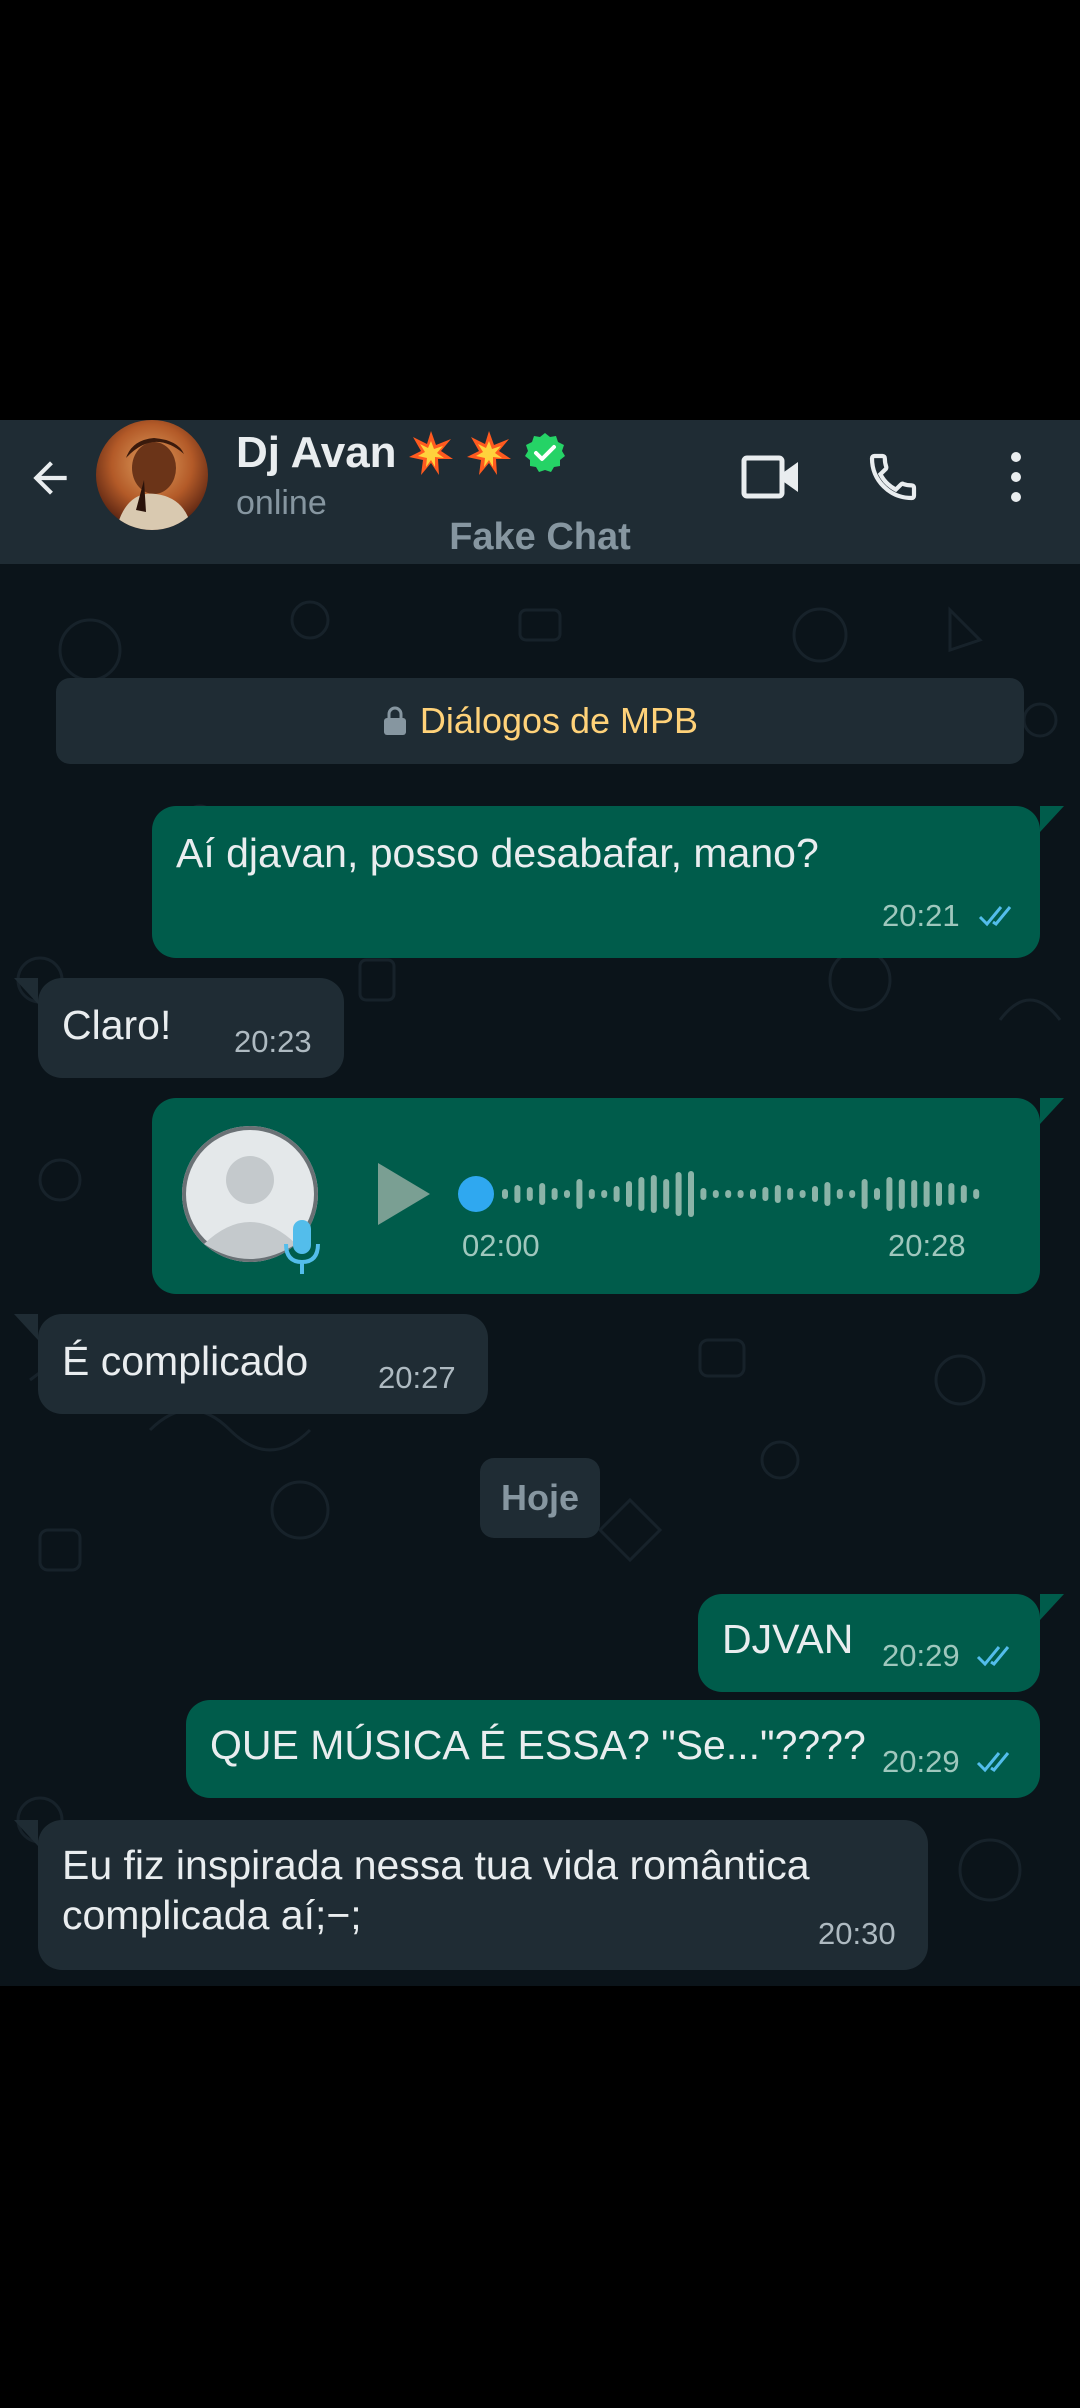 The image size is (1080, 2408). I want to click on more-options-button, so click(1016, 477).